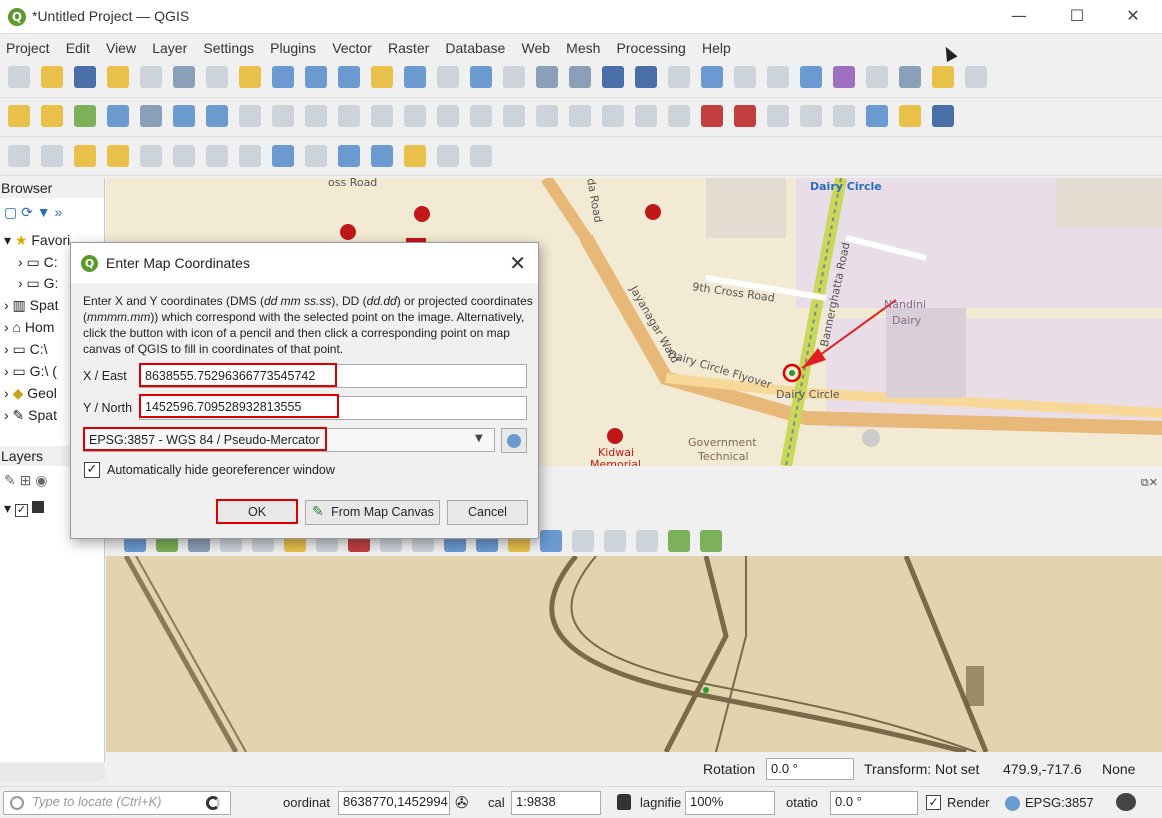 This screenshot has height=818, width=1162. I want to click on left-horizontal-scrollbar, so click(50, 774).